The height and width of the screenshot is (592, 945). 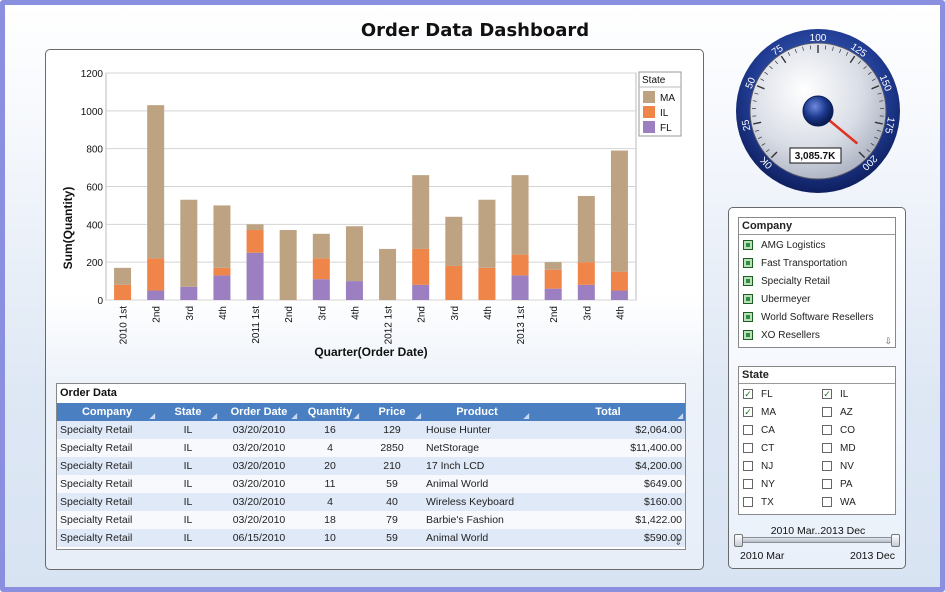 I want to click on company-filter-item: Specialty Retail, so click(x=817, y=281).